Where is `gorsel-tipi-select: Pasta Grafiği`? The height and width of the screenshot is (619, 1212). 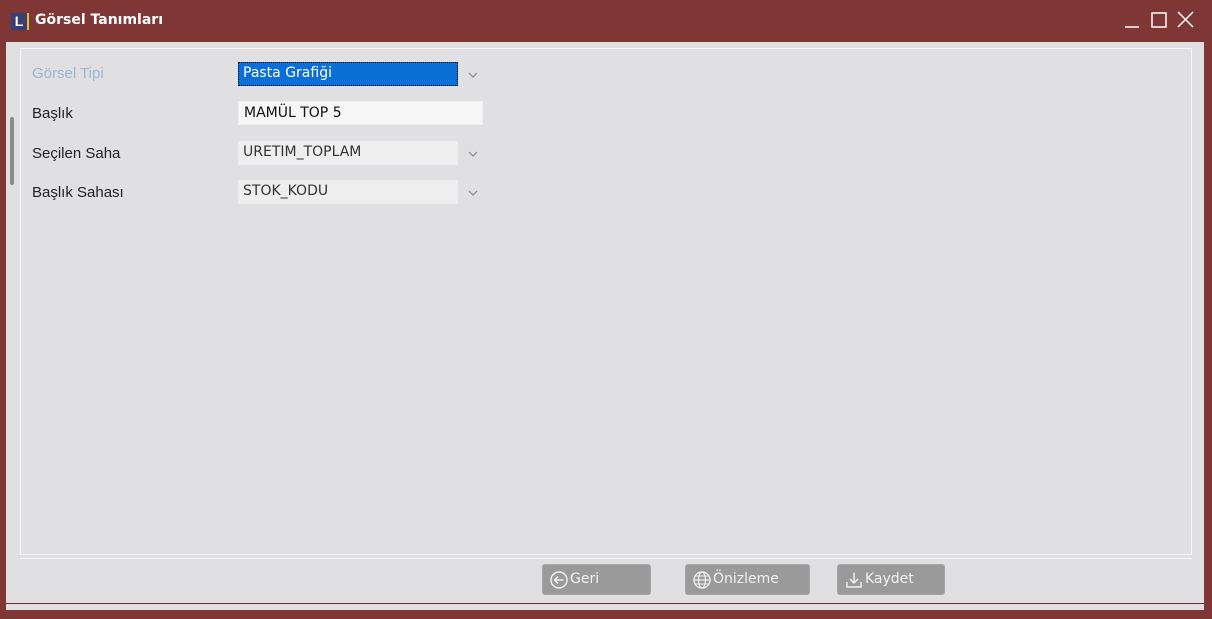 gorsel-tipi-select: Pasta Grafiği is located at coordinates (348, 74).